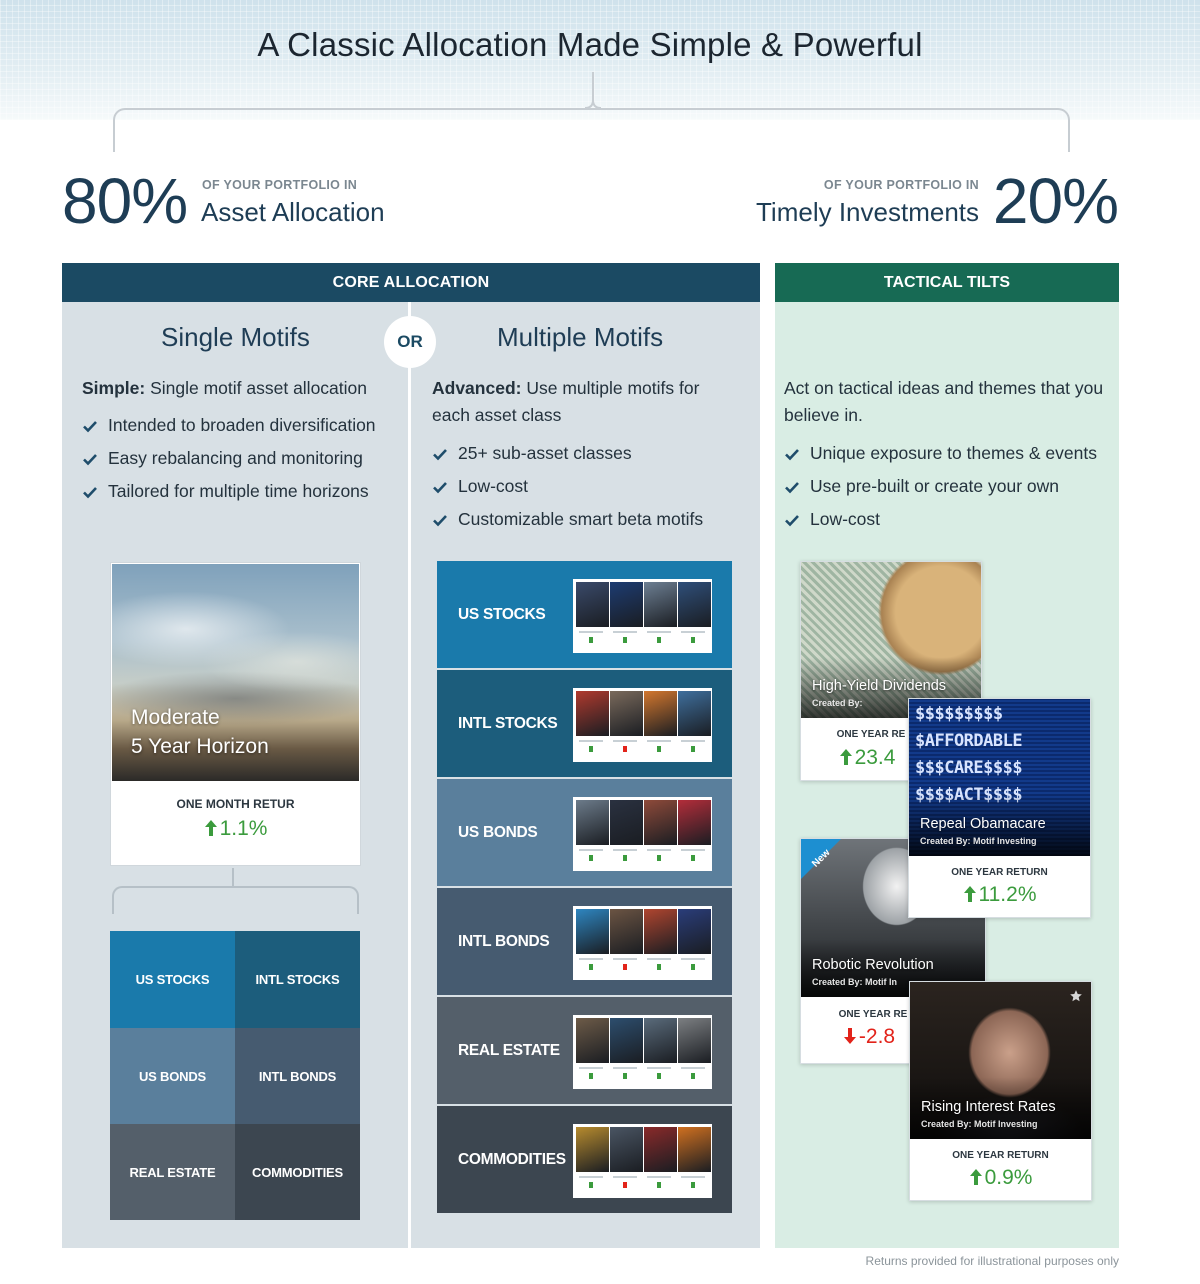 This screenshot has width=1200, height=1284. I want to click on creator-prefix: Created By:, so click(945, 841).